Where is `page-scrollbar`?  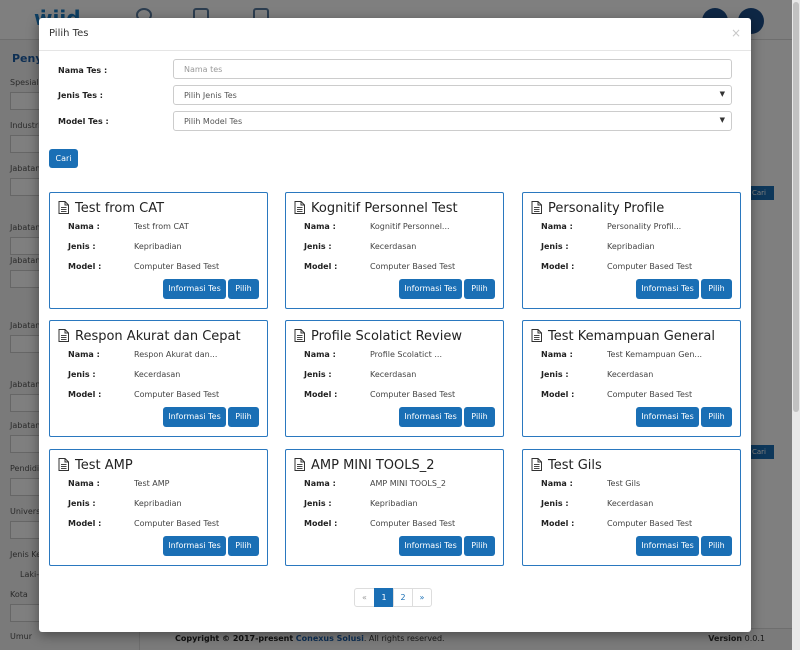 page-scrollbar is located at coordinates (796, 325).